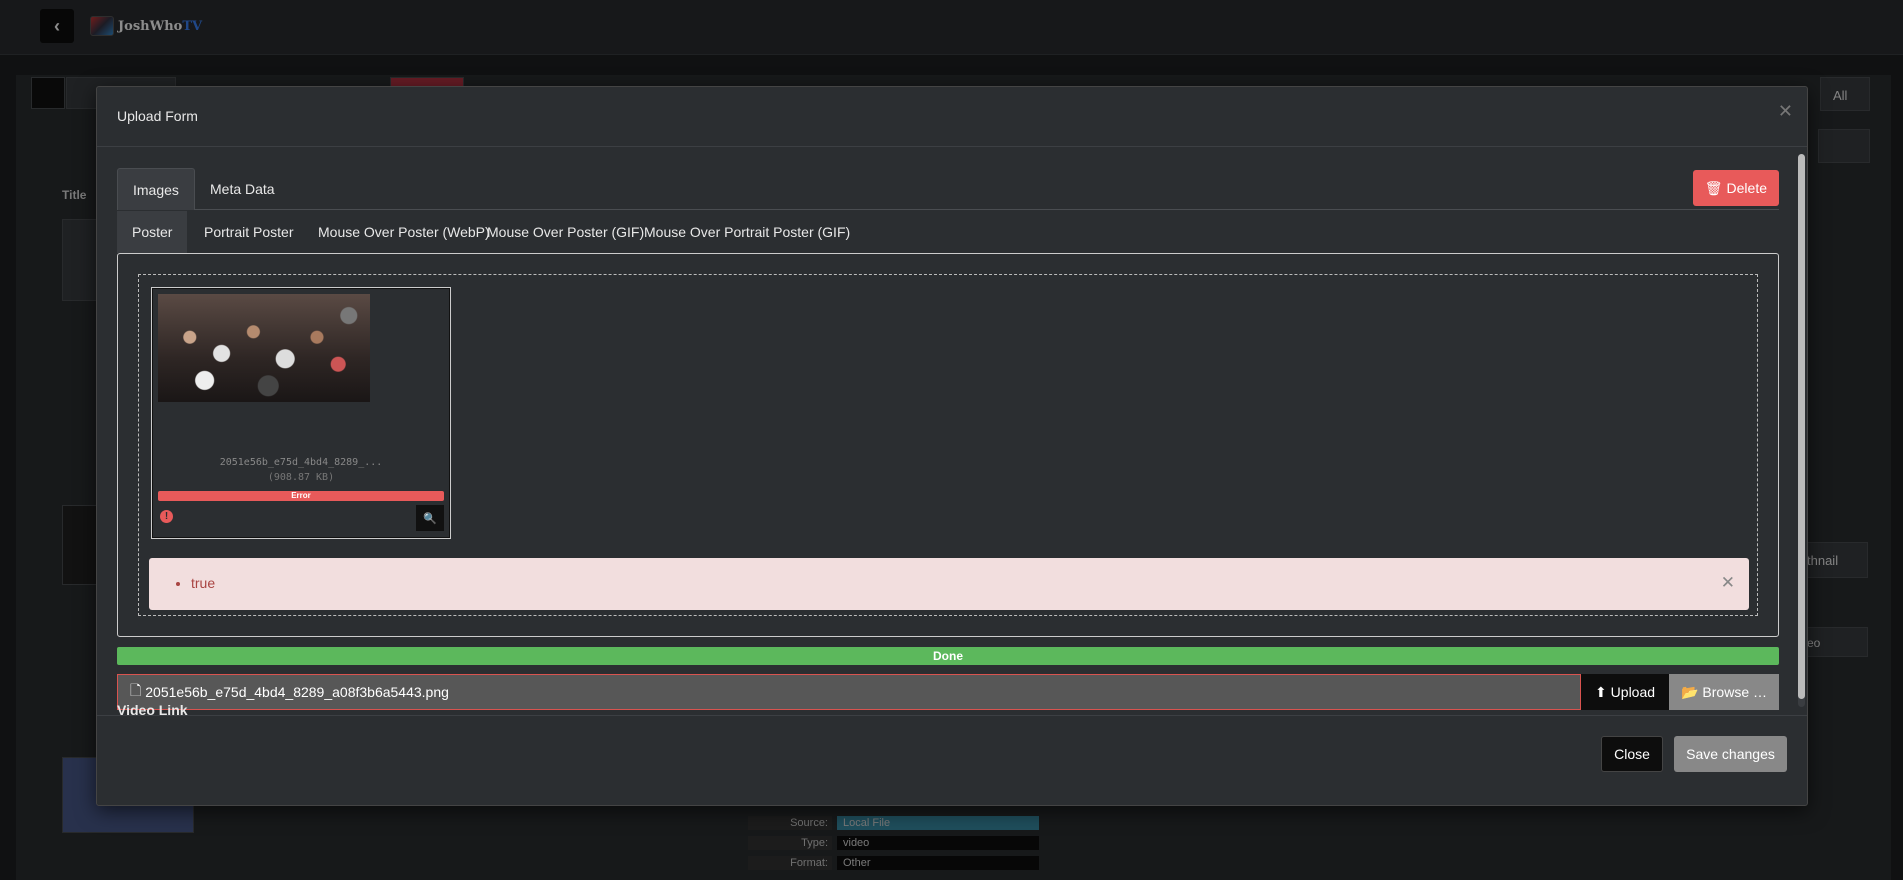  I want to click on progress-bar: Done, so click(948, 656).